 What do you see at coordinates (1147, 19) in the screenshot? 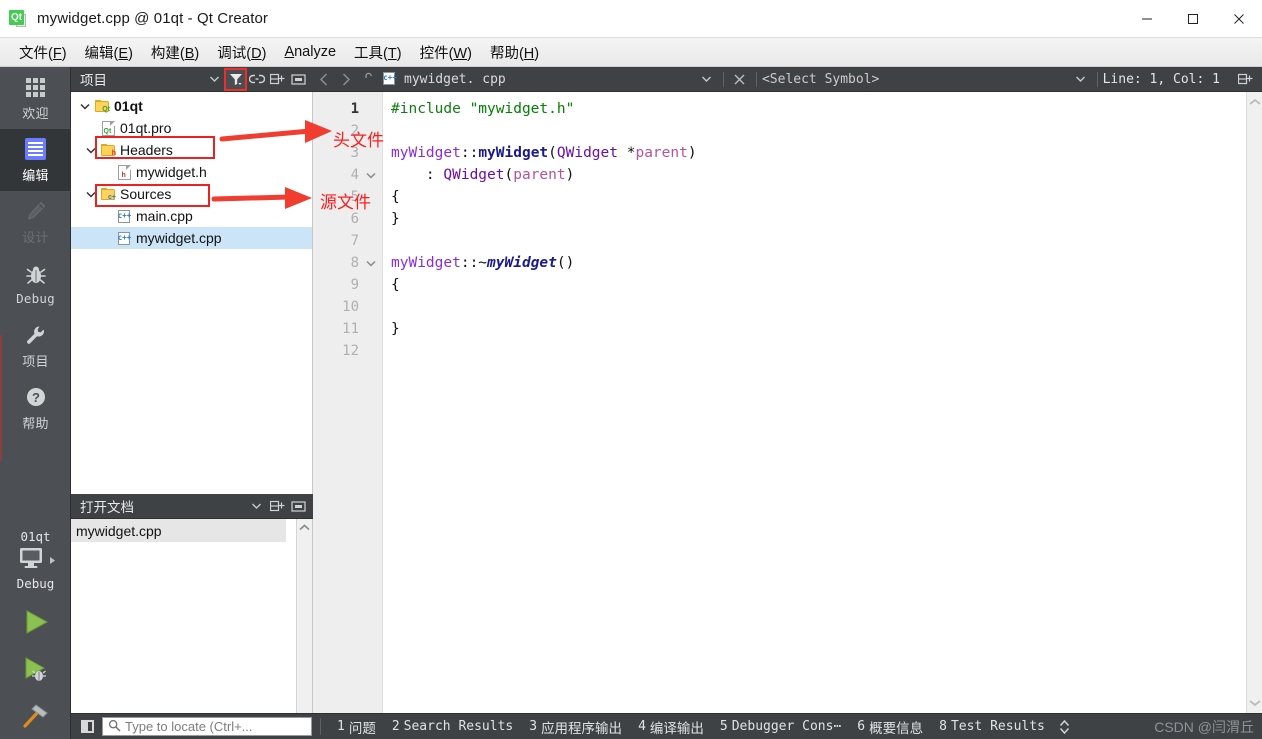
I see `minimize-button` at bounding box center [1147, 19].